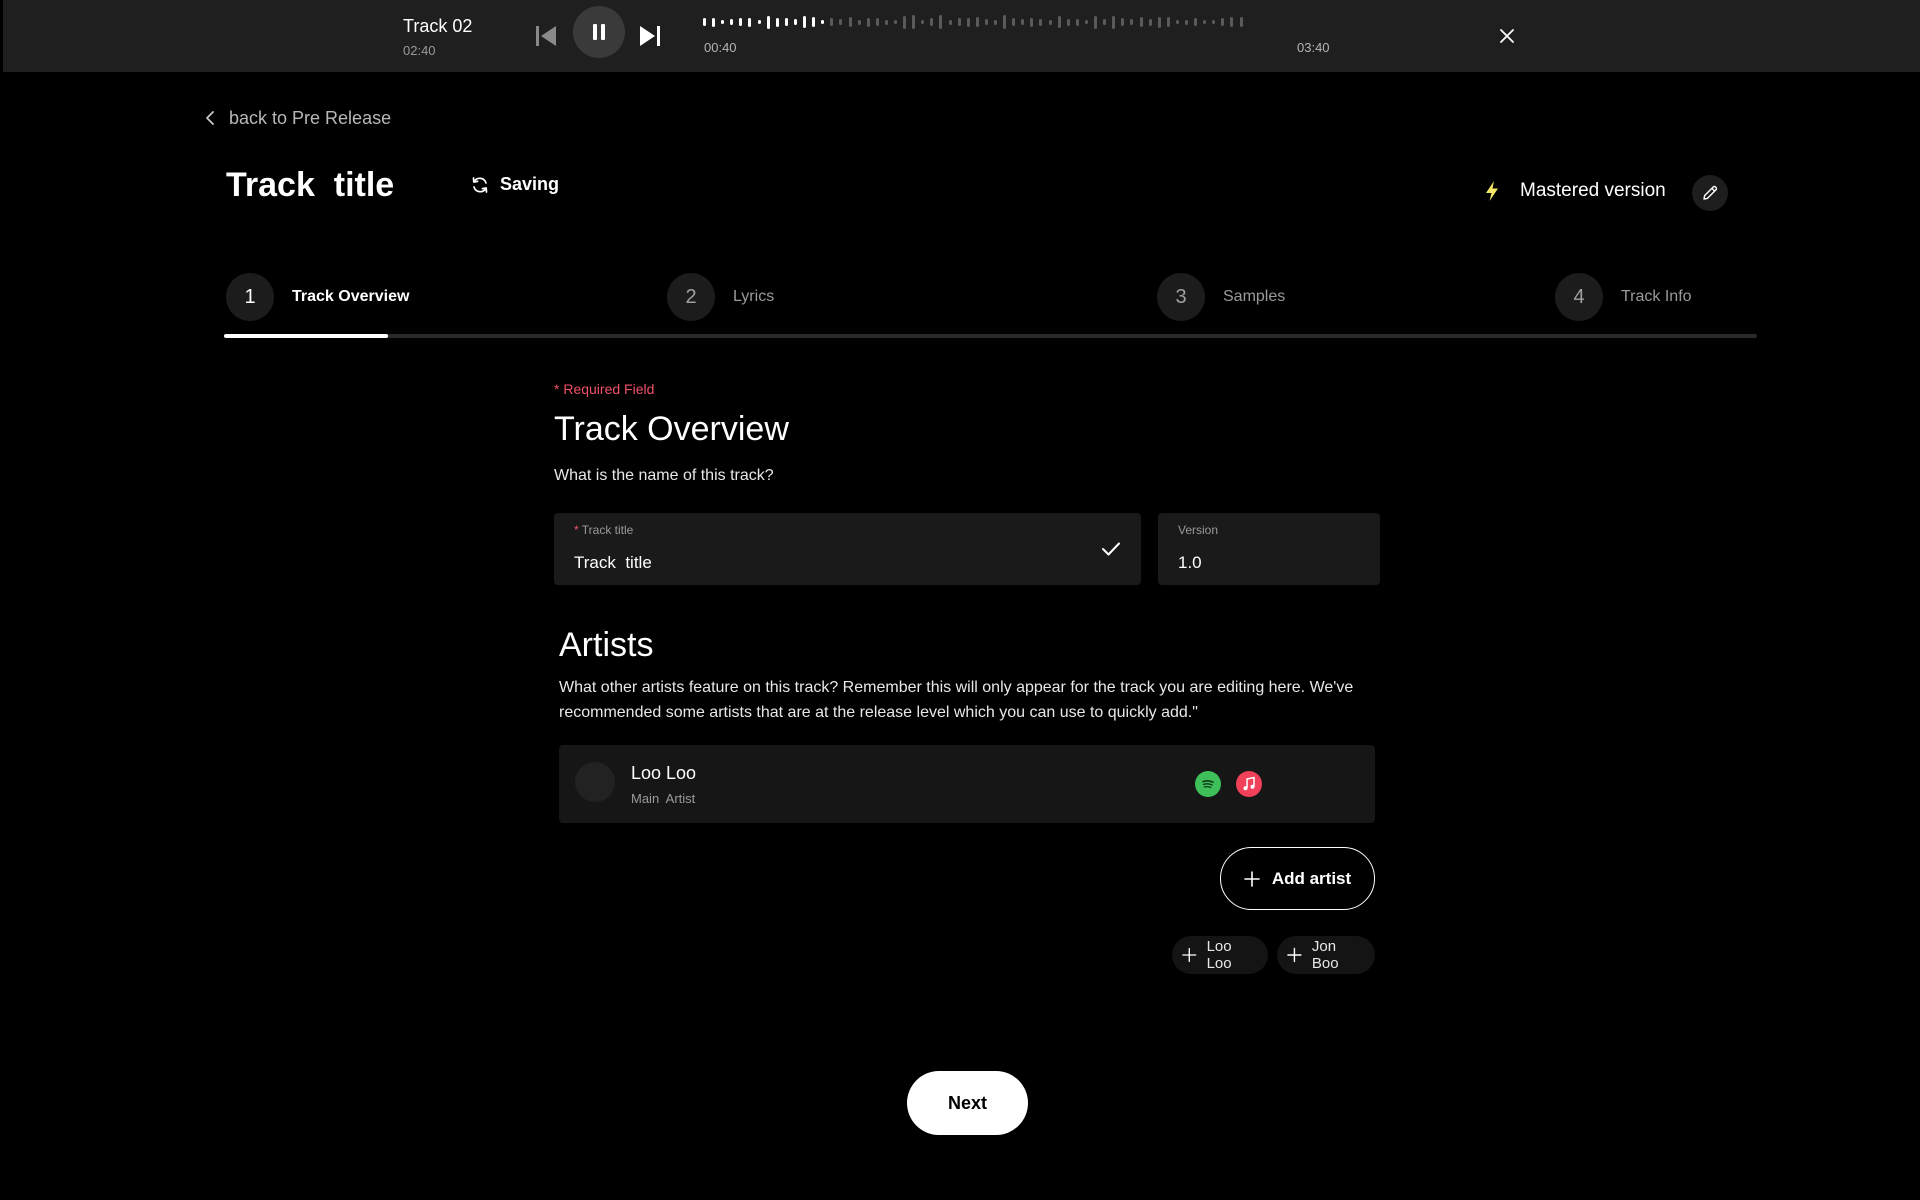  Describe the element at coordinates (604, 389) in the screenshot. I see `required-field-note: * Required Field` at that location.